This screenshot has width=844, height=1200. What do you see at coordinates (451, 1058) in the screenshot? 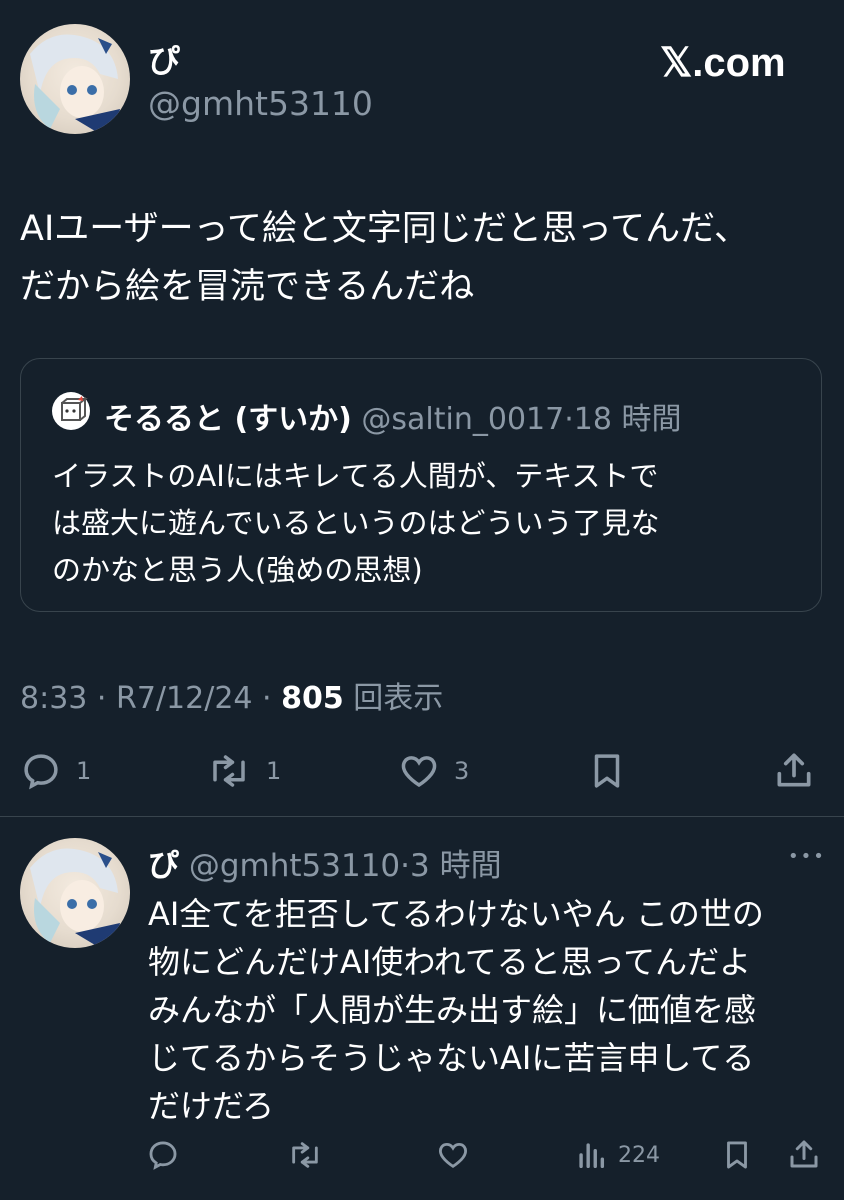
I see `reply-text-line: じてるからそうじゃないAIに苦言申してる` at bounding box center [451, 1058].